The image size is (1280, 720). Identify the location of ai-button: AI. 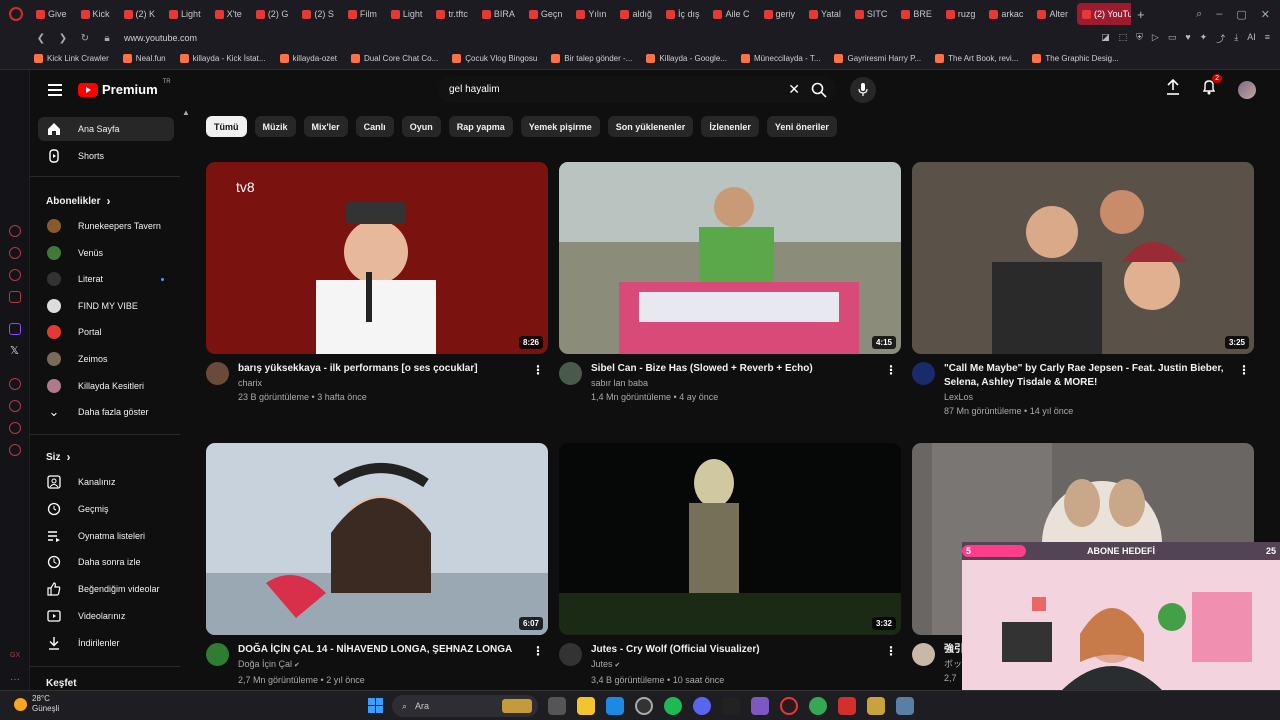
(1251, 38).